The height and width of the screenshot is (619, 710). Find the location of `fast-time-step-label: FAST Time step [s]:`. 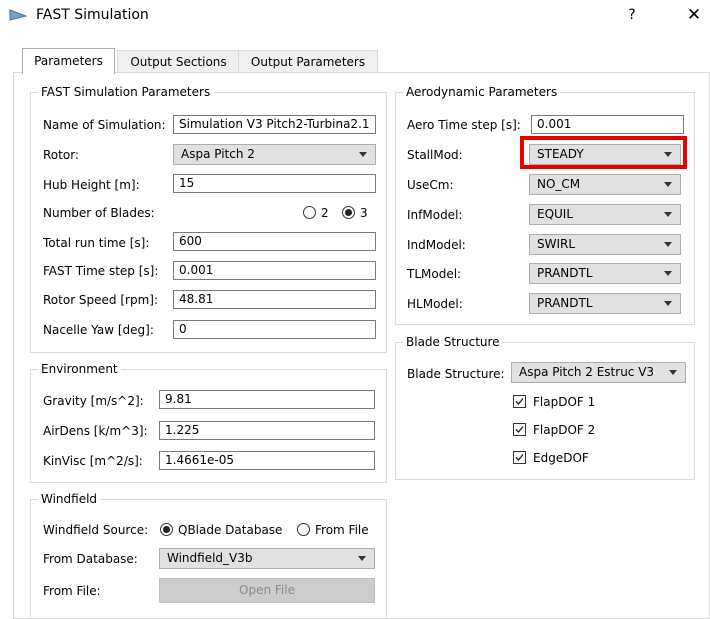

fast-time-step-label: FAST Time step [s]: is located at coordinates (101, 271).